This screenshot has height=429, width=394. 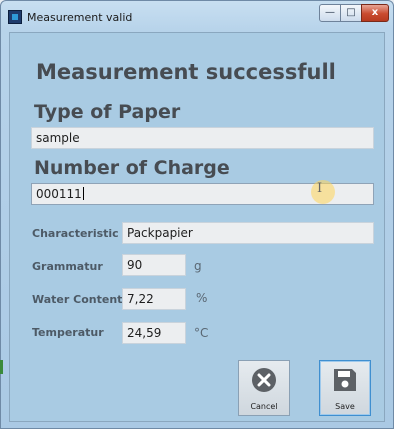 What do you see at coordinates (135, 265) in the screenshot?
I see `grammatur-value: 90` at bounding box center [135, 265].